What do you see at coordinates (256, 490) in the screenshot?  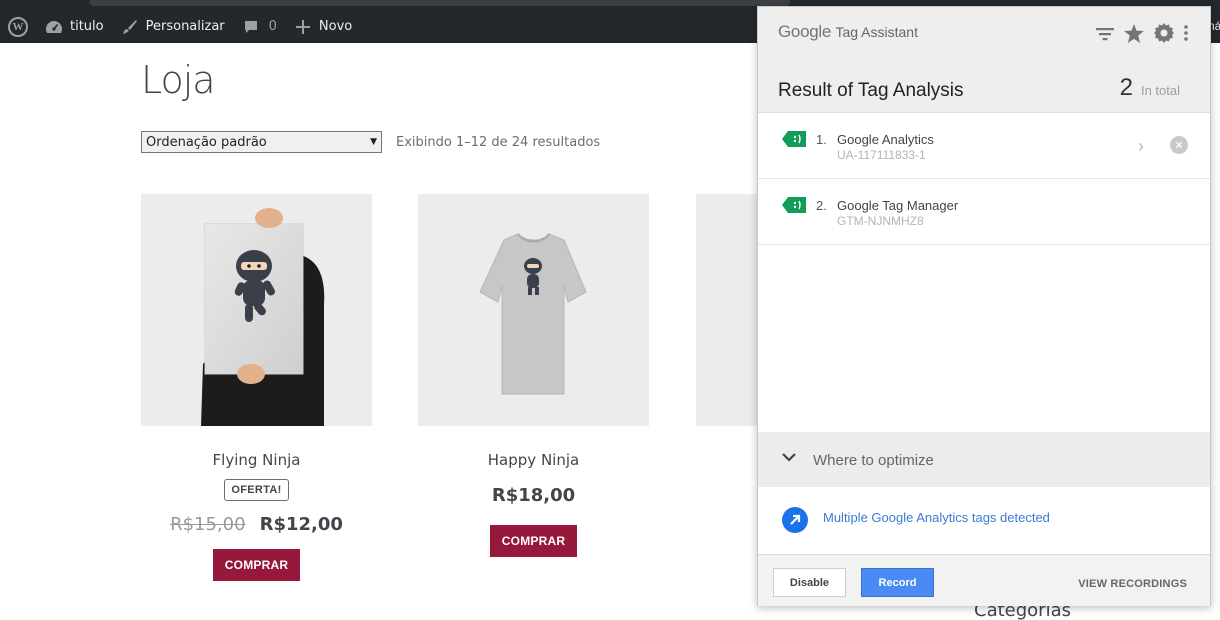 I see `sale-badge: OFERTA!` at bounding box center [256, 490].